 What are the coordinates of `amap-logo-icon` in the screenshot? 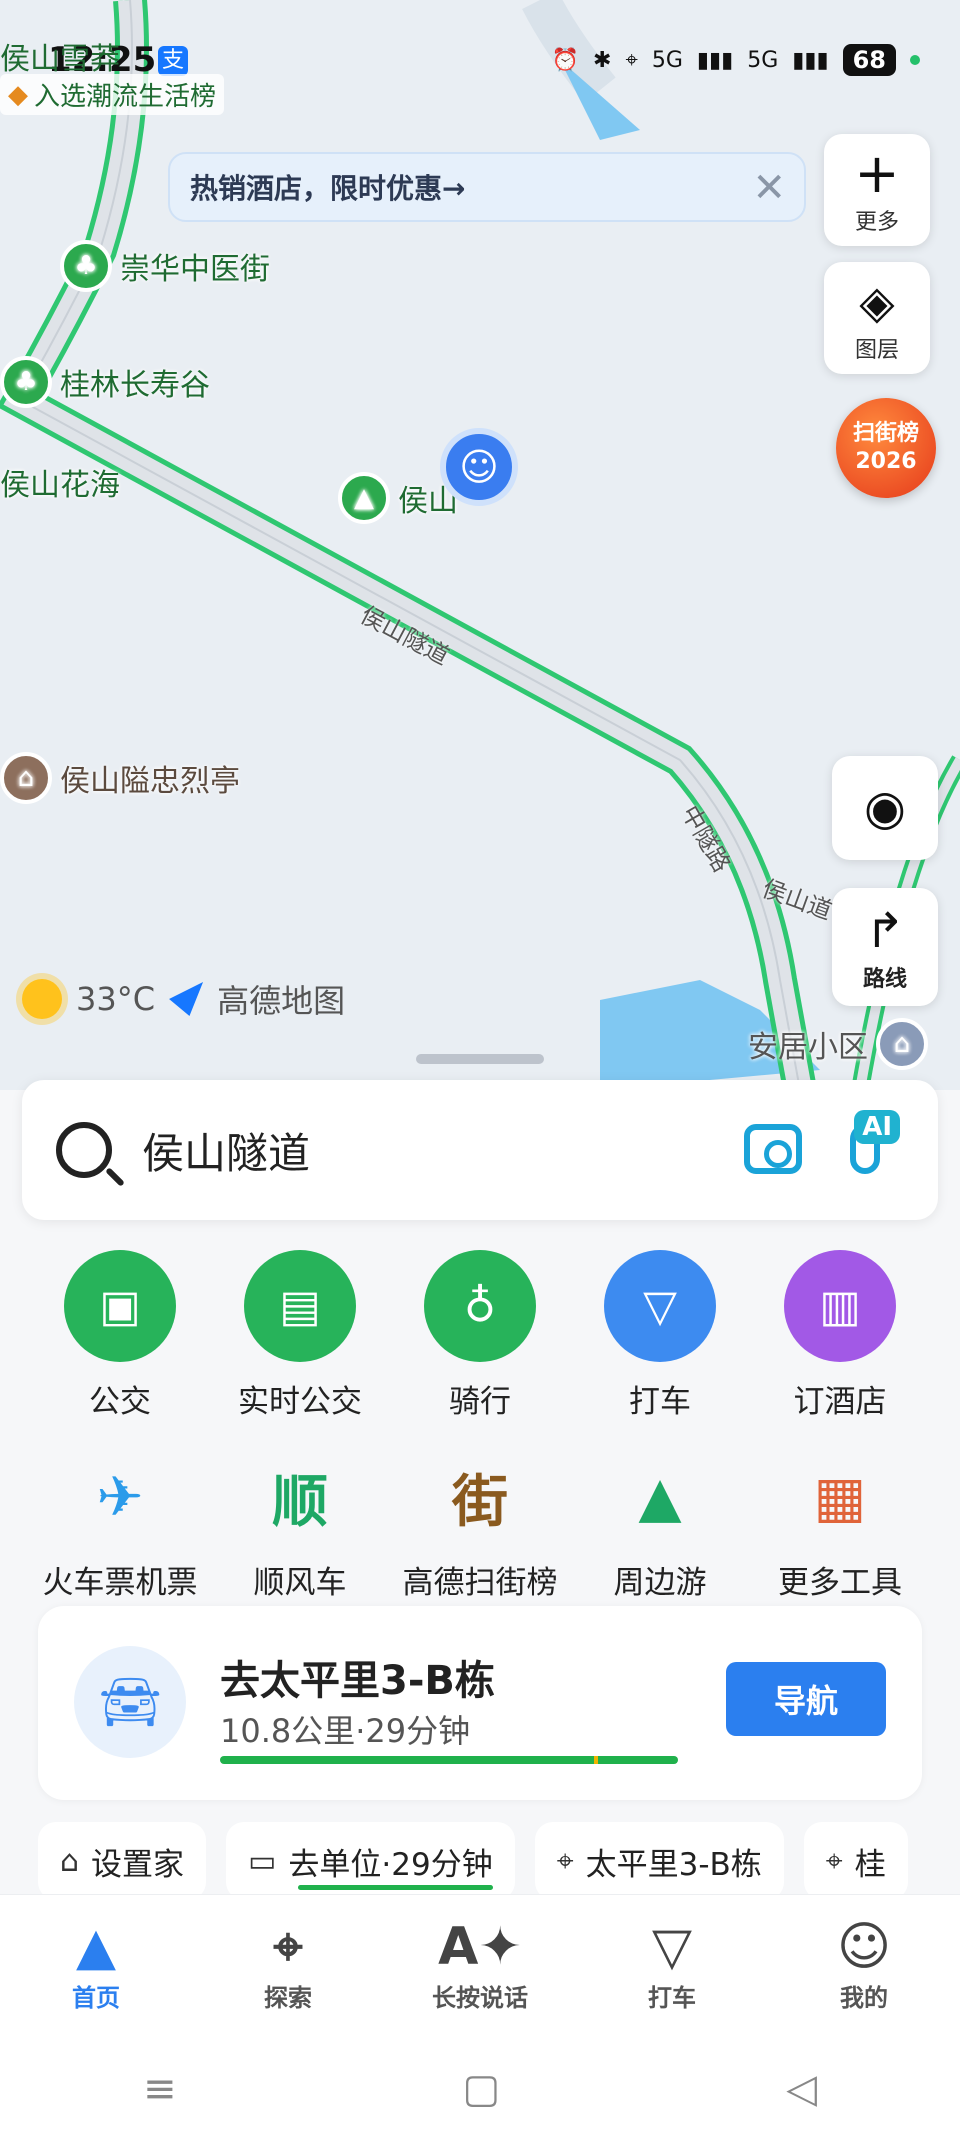 It's located at (186, 999).